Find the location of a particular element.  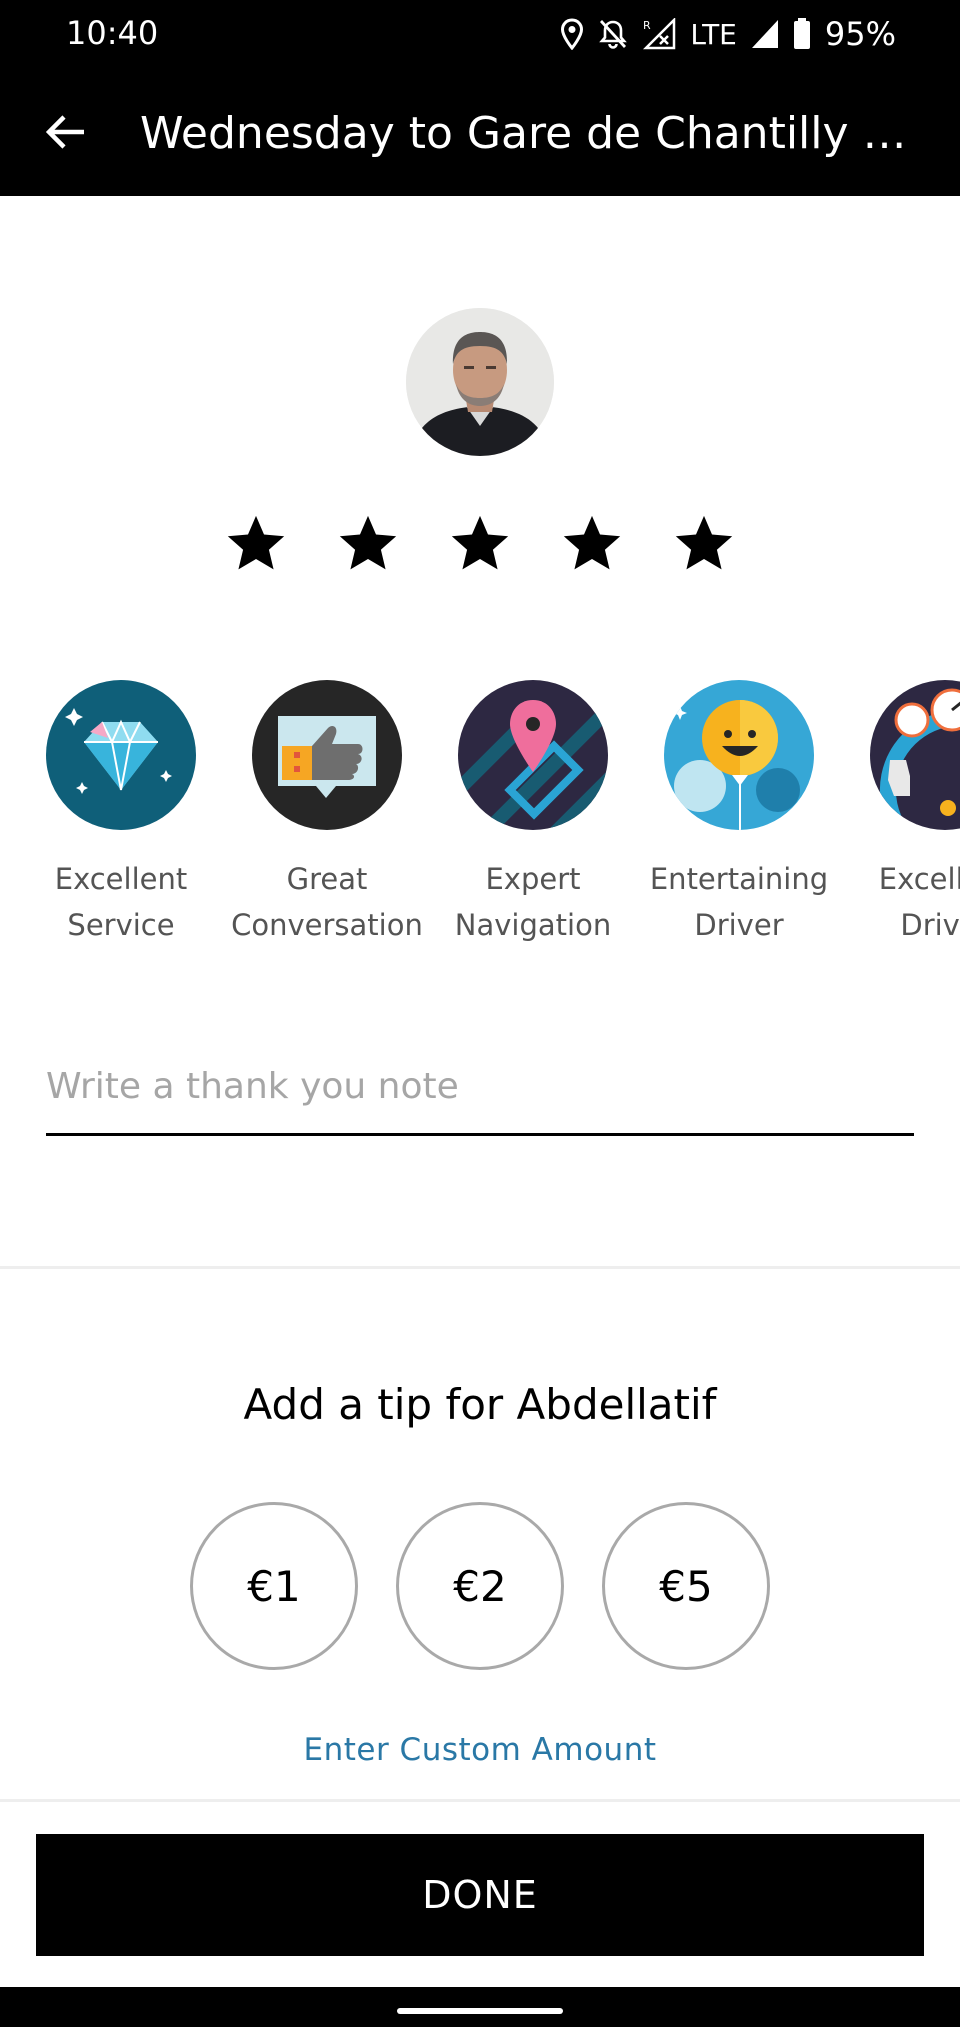

tip-heading: Add a tip for Abdellatif is located at coordinates (480, 1404).